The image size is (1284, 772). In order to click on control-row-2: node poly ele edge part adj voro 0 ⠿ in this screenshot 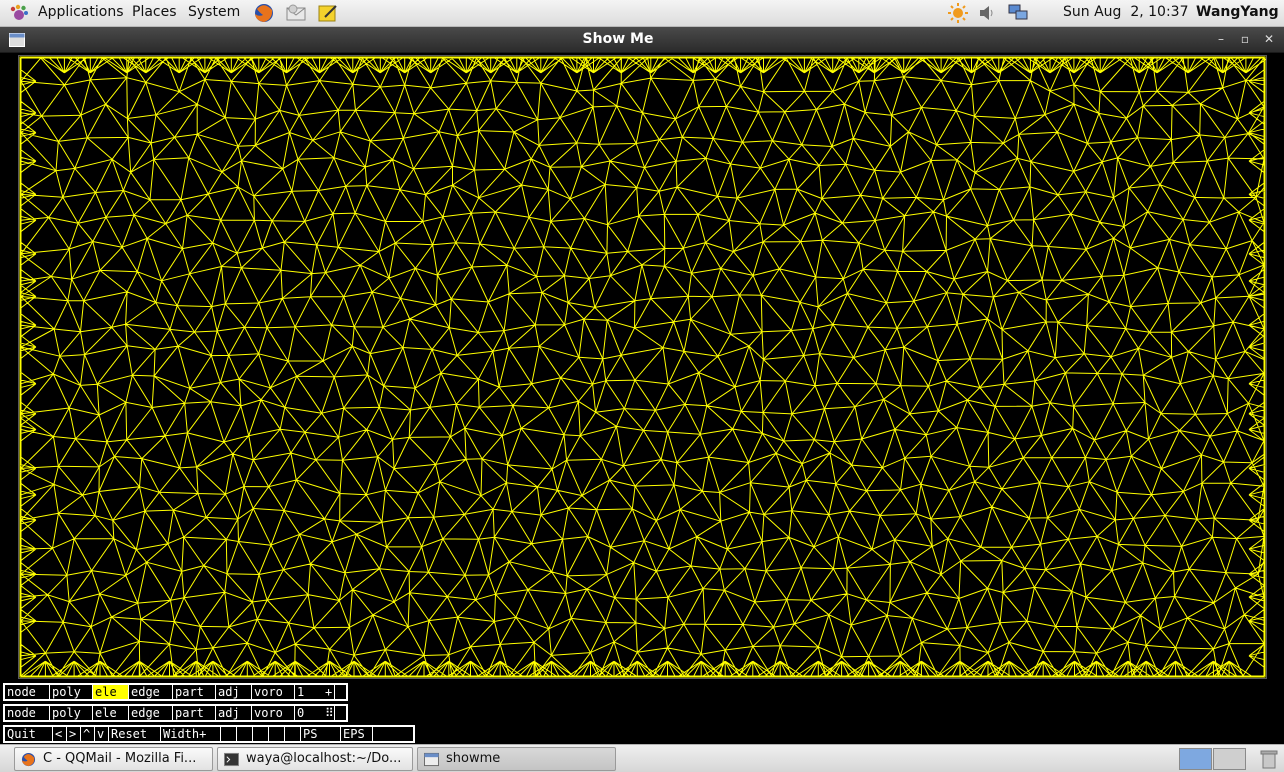, I will do `click(175, 713)`.